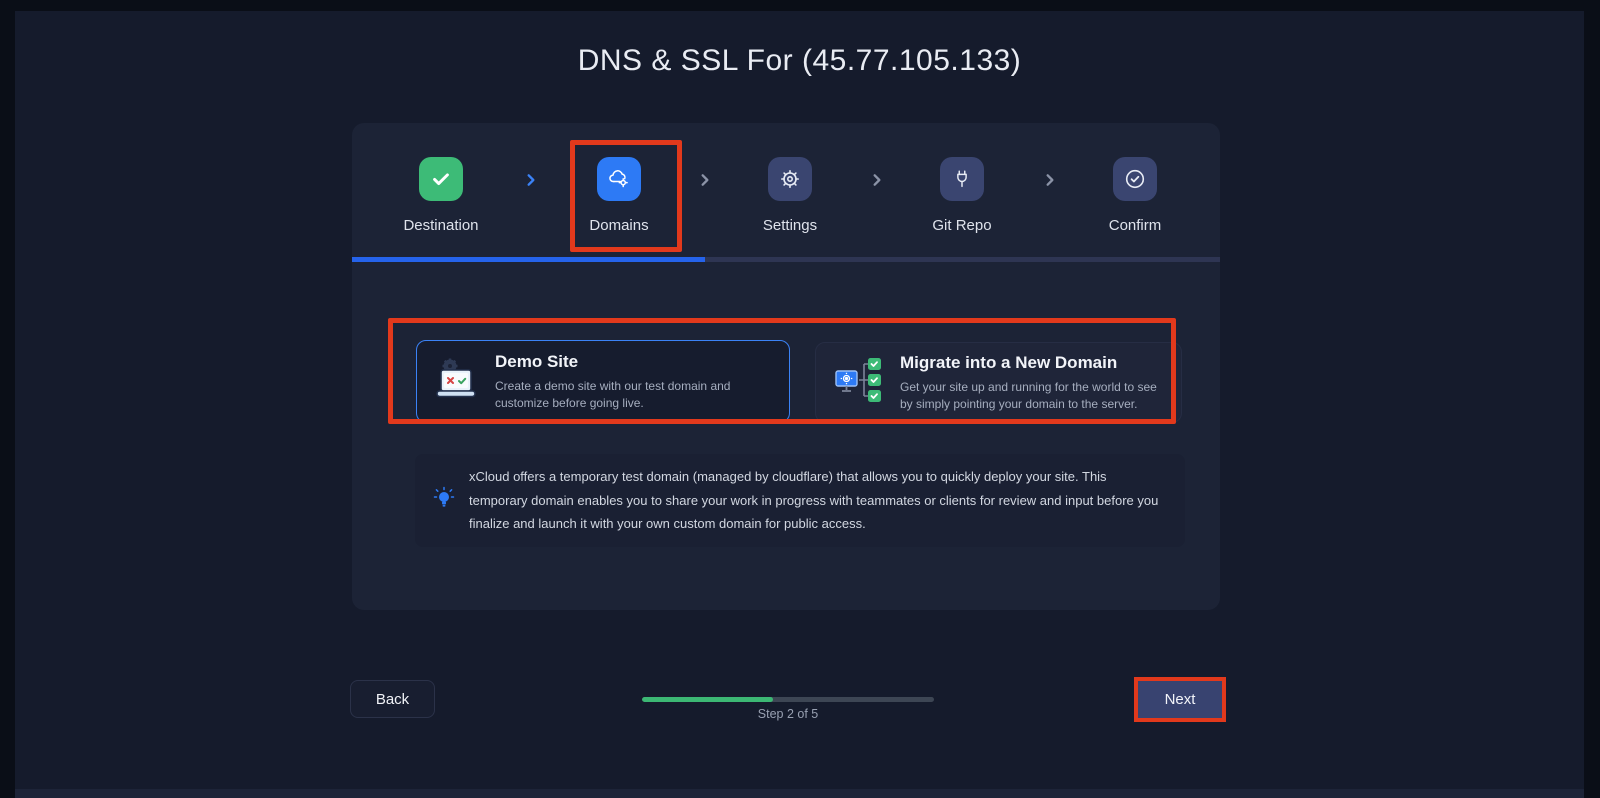 This screenshot has height=798, width=1600. What do you see at coordinates (456, 381) in the screenshot?
I see `laptop-gear-icon` at bounding box center [456, 381].